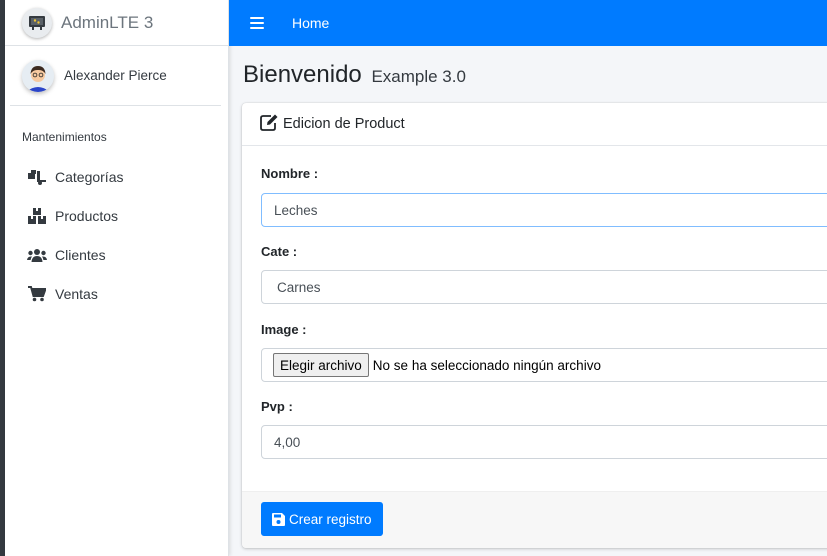 Image resolution: width=827 pixels, height=556 pixels. Describe the element at coordinates (534, 124) in the screenshot. I see `card-header: Edicion de Product` at that location.